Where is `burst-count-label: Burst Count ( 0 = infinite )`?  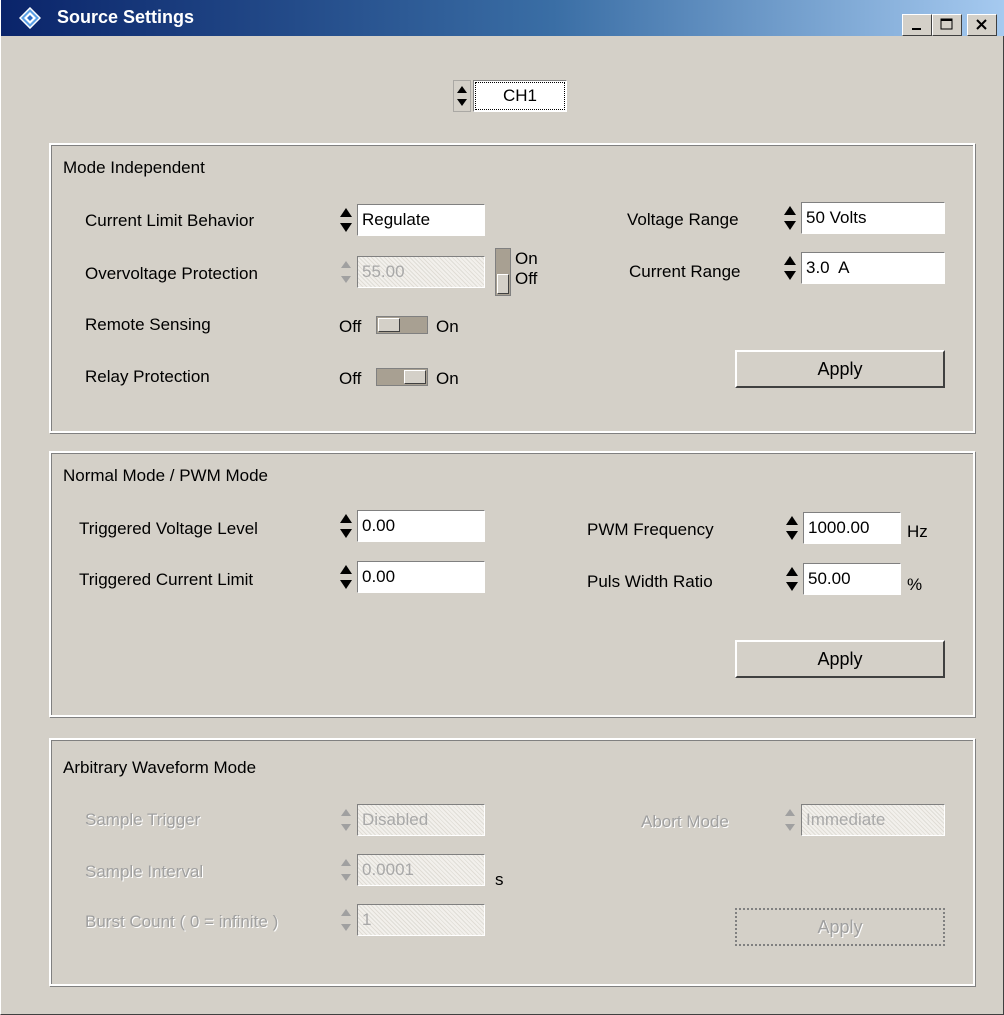
burst-count-label: Burst Count ( 0 = infinite ) is located at coordinates (182, 921).